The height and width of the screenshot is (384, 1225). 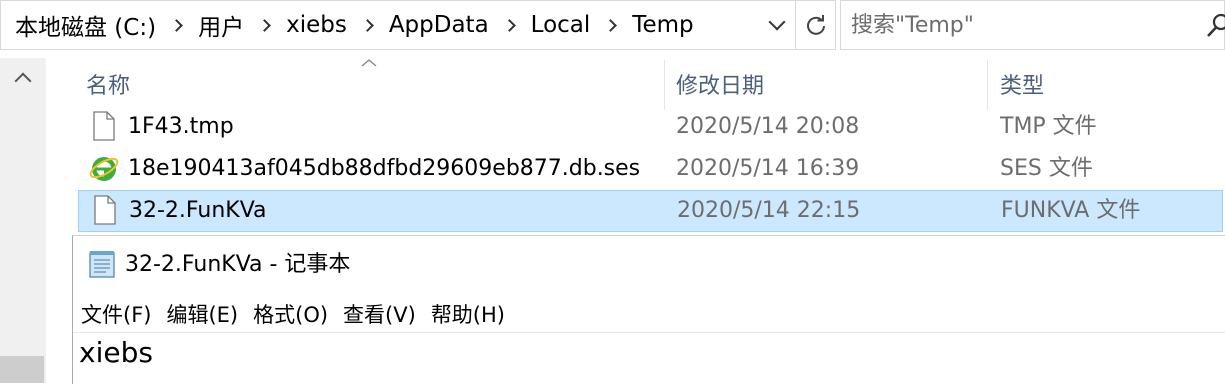 I want to click on breadcrumb-item-c-drive: 本地磁盘 (C:), so click(x=85, y=25).